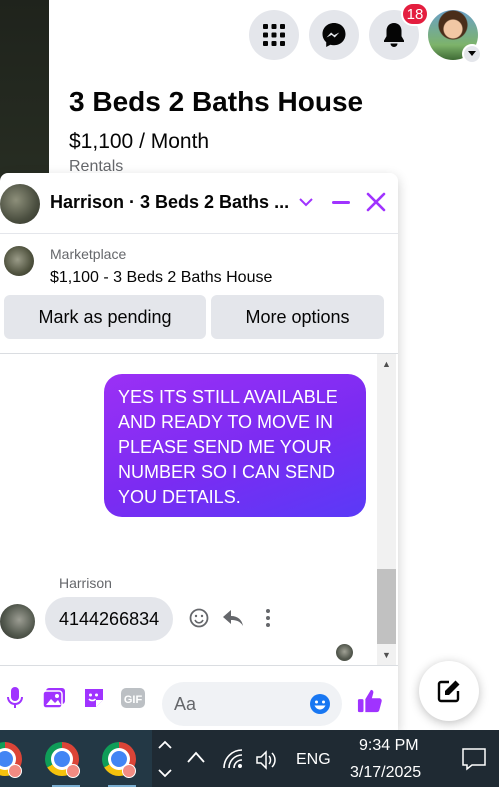  Describe the element at coordinates (376, 204) in the screenshot. I see `close-icon` at that location.